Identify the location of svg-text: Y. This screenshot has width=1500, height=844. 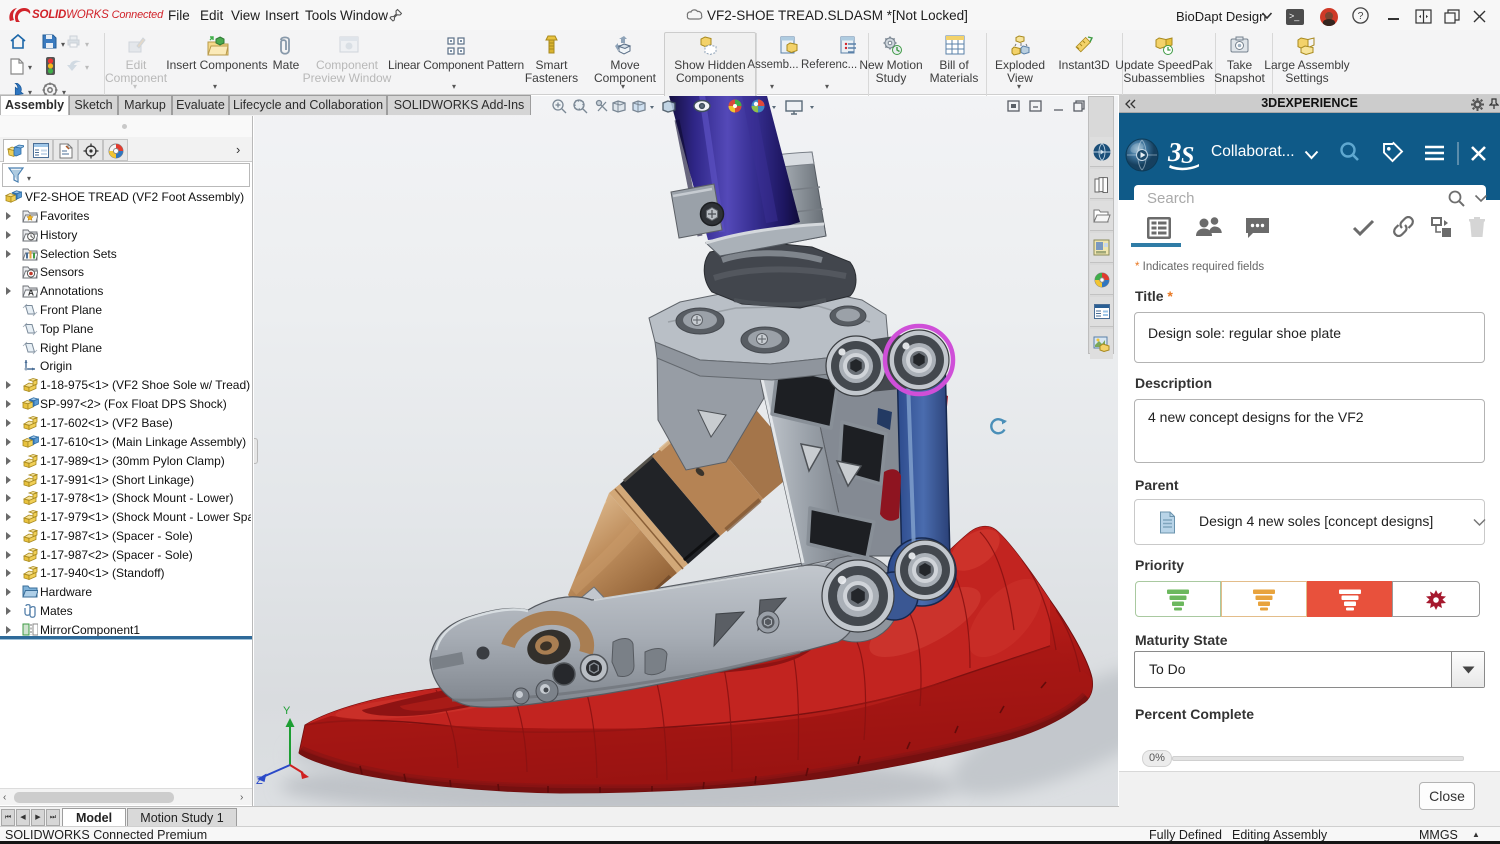
(287, 711).